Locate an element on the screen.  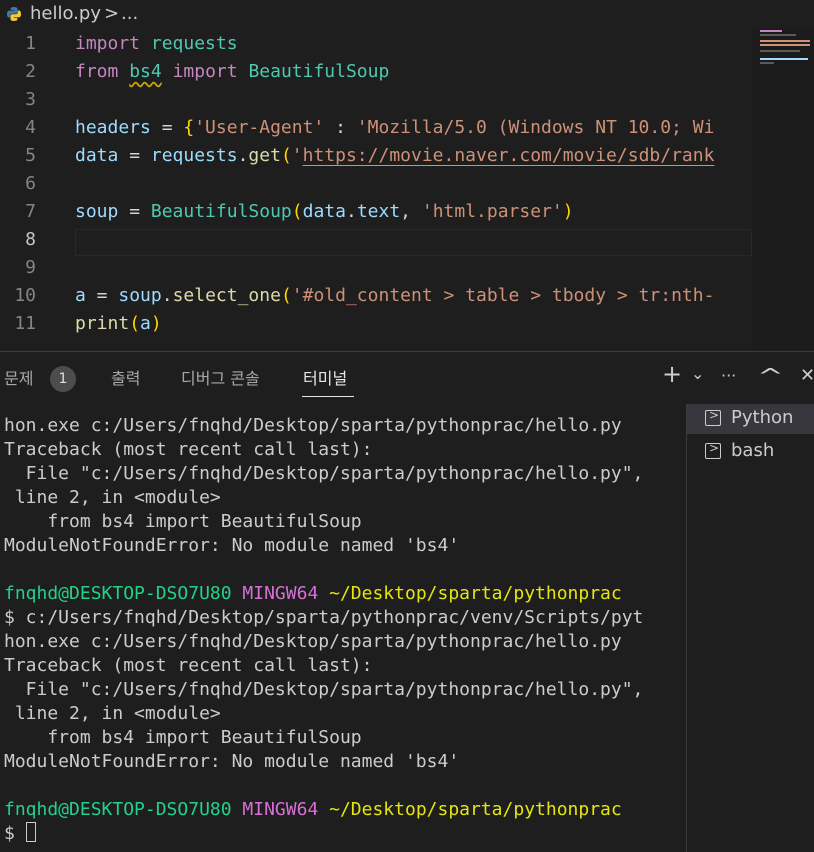
line-number: 9 is located at coordinates (30, 267).